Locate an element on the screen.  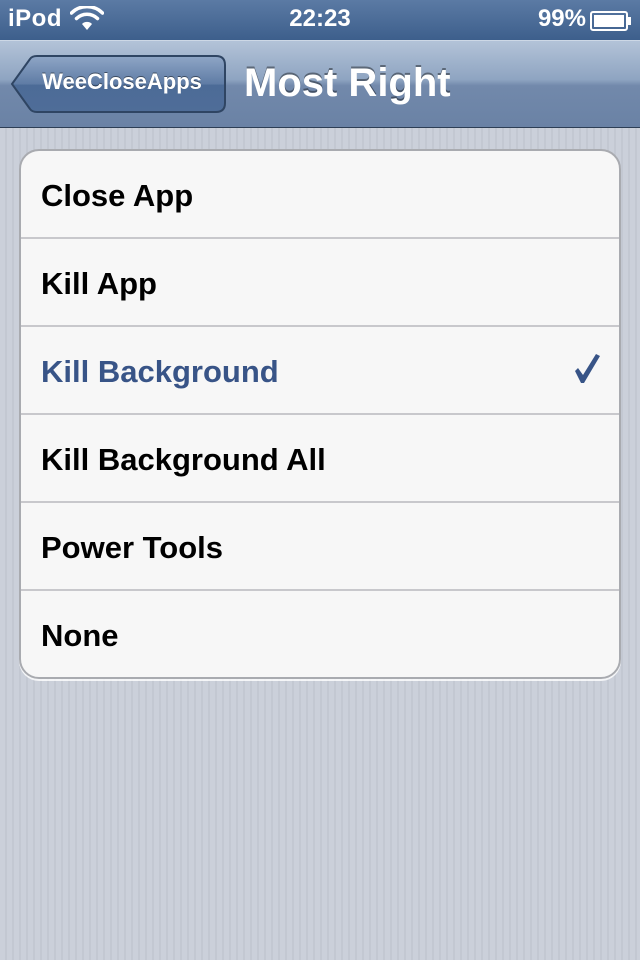
option-power-tools: Power Tools is located at coordinates (320, 547).